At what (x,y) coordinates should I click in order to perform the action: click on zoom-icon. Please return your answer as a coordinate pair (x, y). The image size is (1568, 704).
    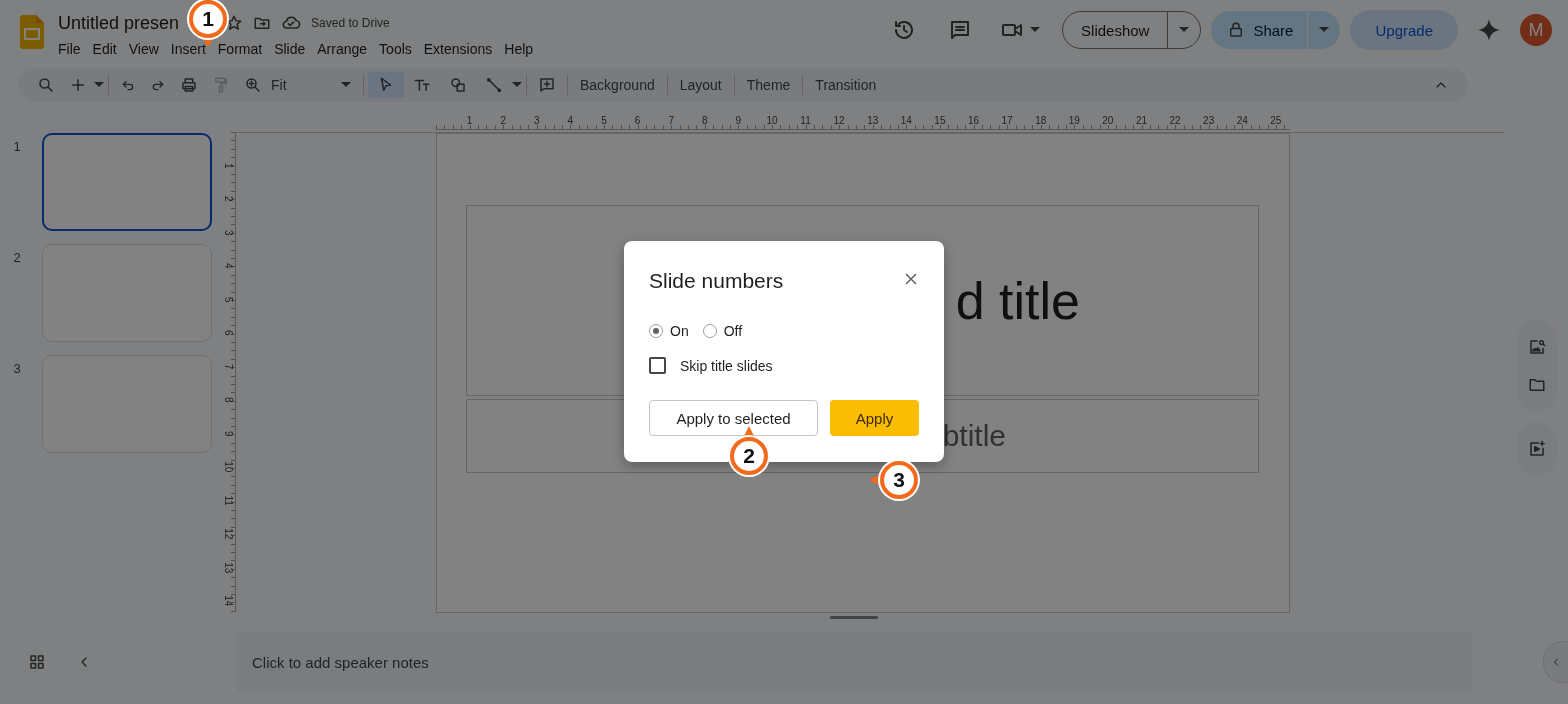
    Looking at the image, I should click on (253, 85).